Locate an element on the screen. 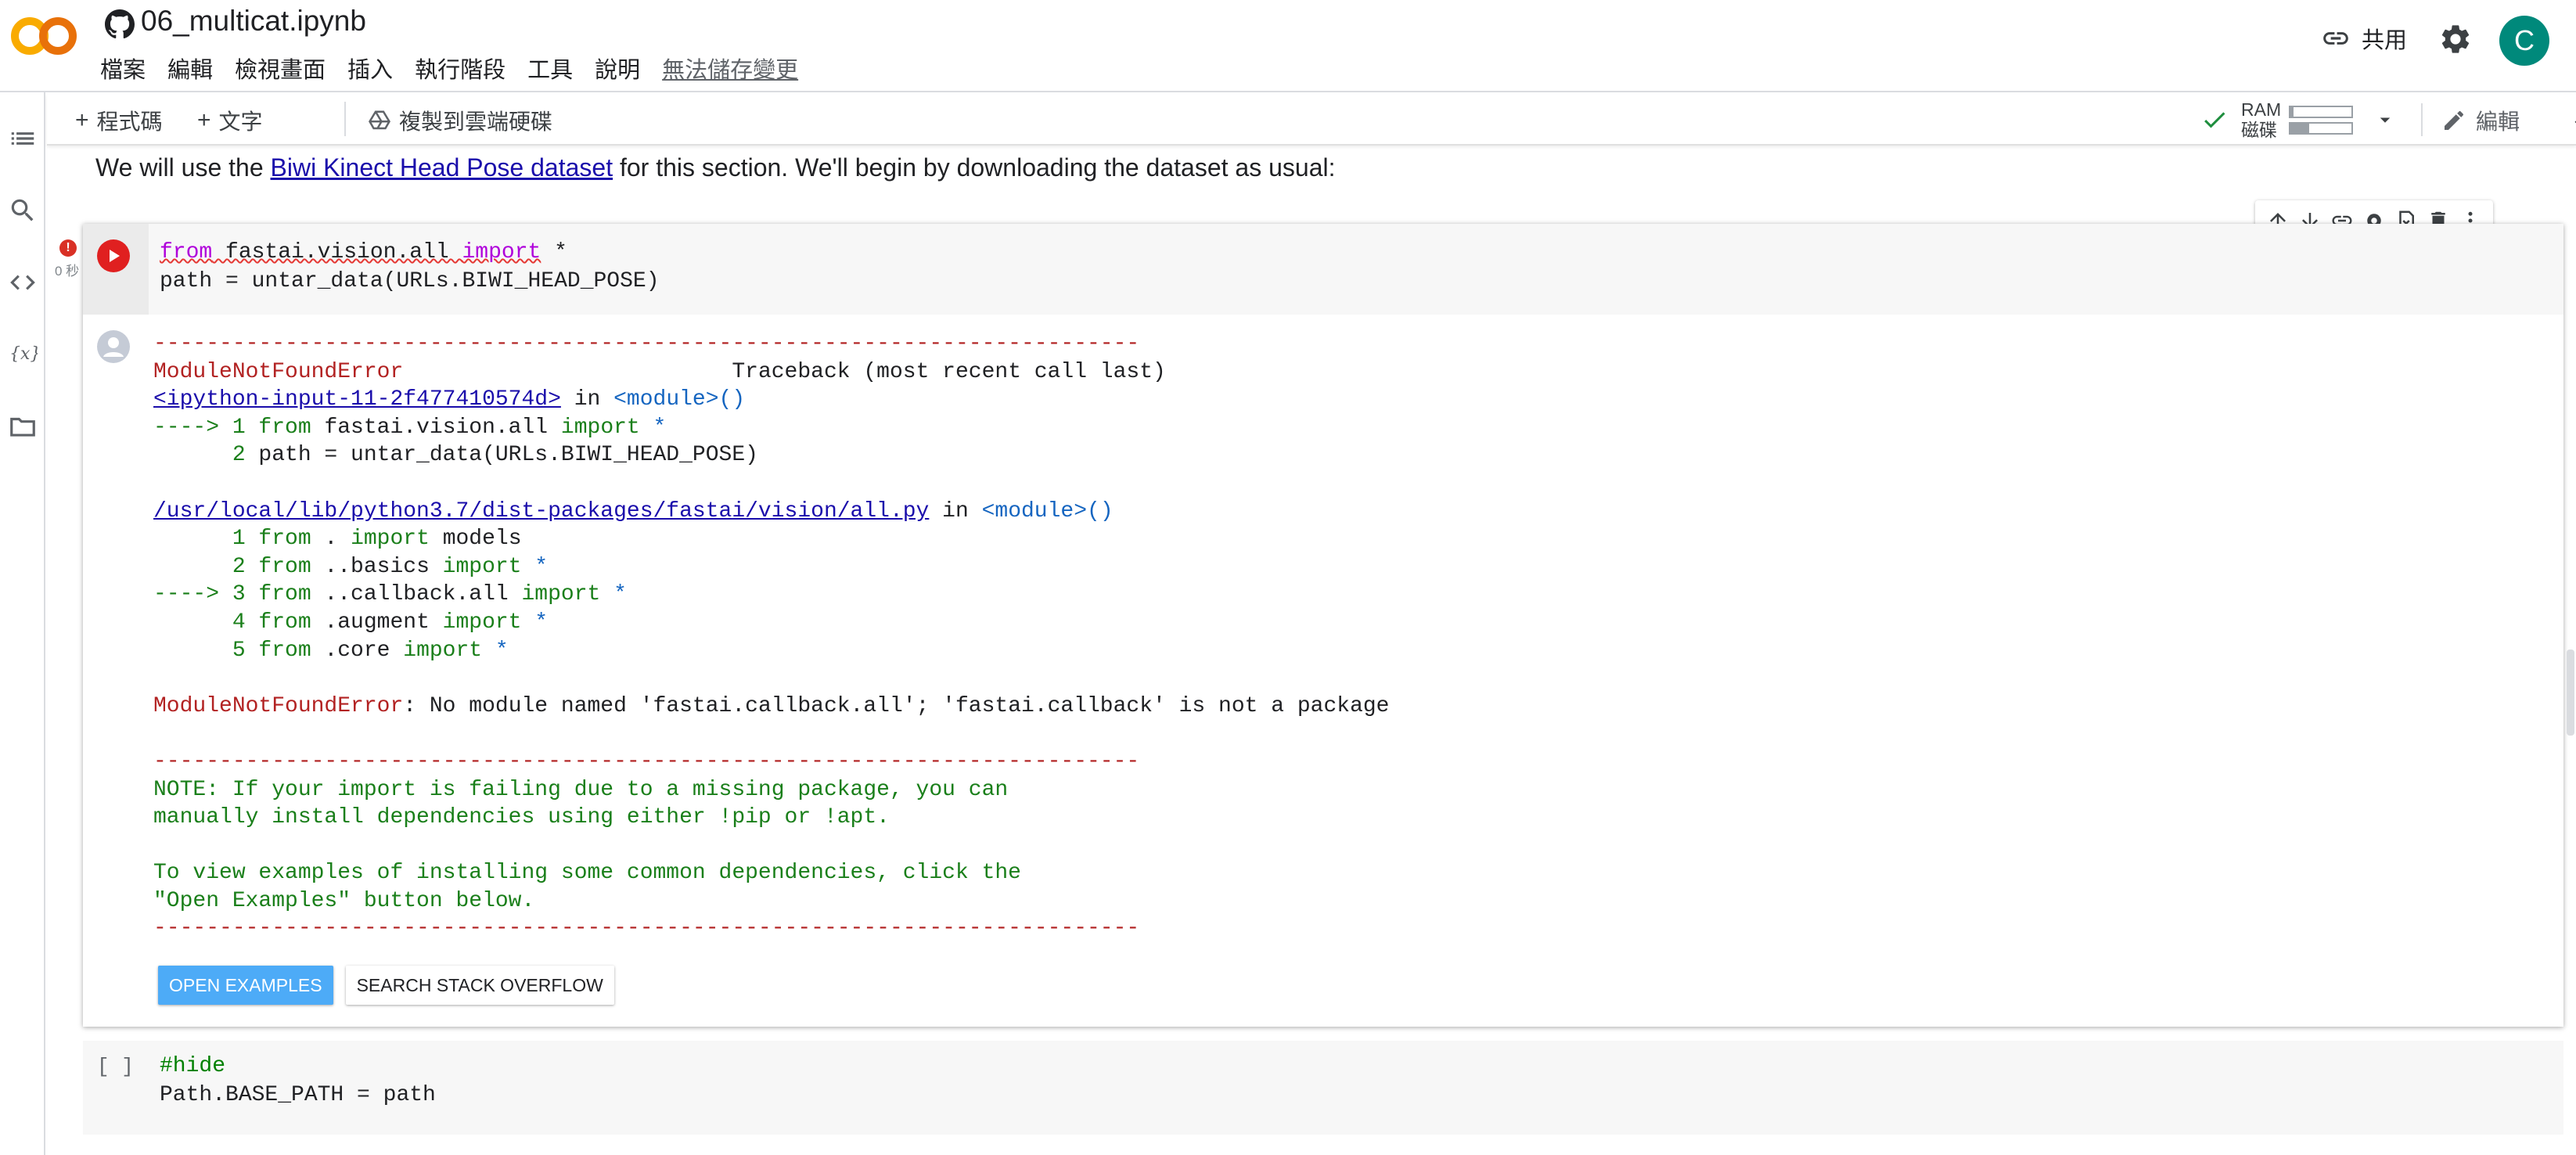  tb-lineno: 5 is located at coordinates (206, 650).